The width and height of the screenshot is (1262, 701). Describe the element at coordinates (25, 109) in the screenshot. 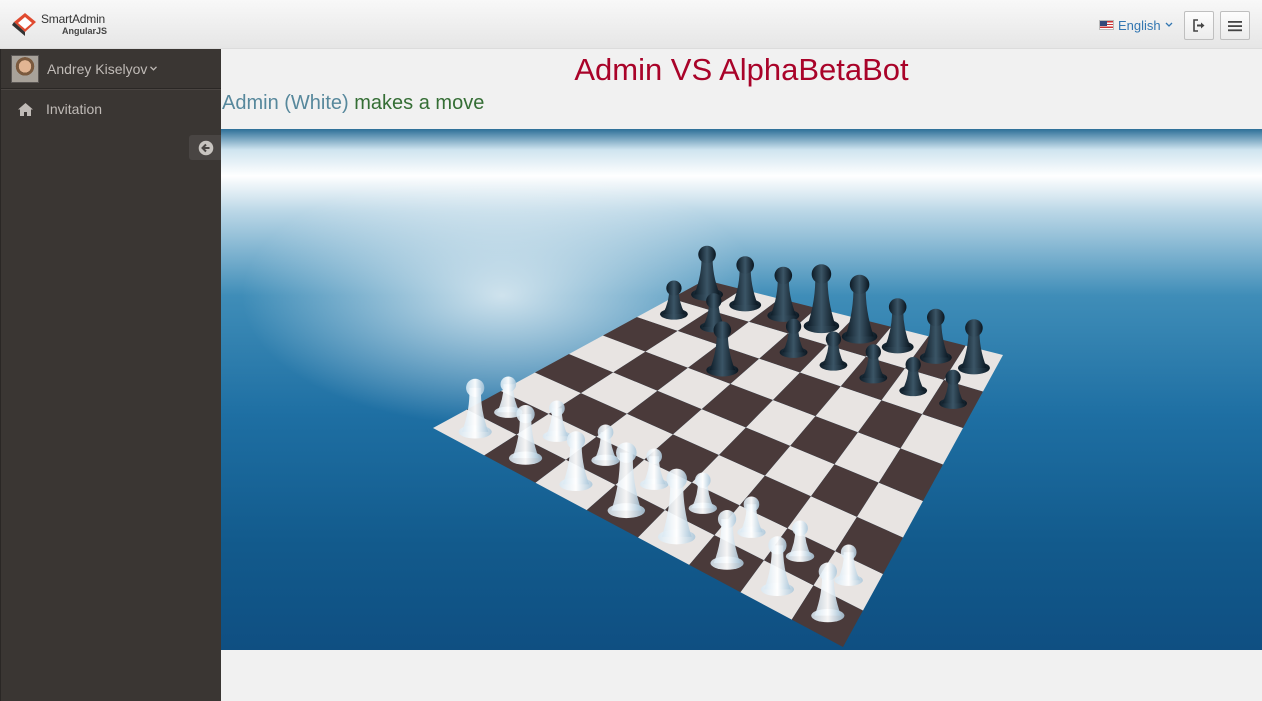

I see `home-icon` at that location.